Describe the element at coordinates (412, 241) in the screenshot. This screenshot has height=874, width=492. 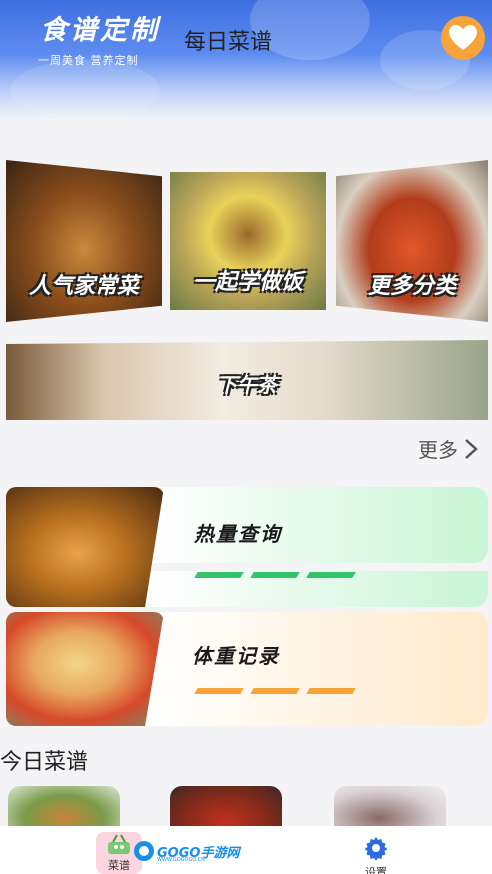
I see `category-card-more: 更多分类` at that location.